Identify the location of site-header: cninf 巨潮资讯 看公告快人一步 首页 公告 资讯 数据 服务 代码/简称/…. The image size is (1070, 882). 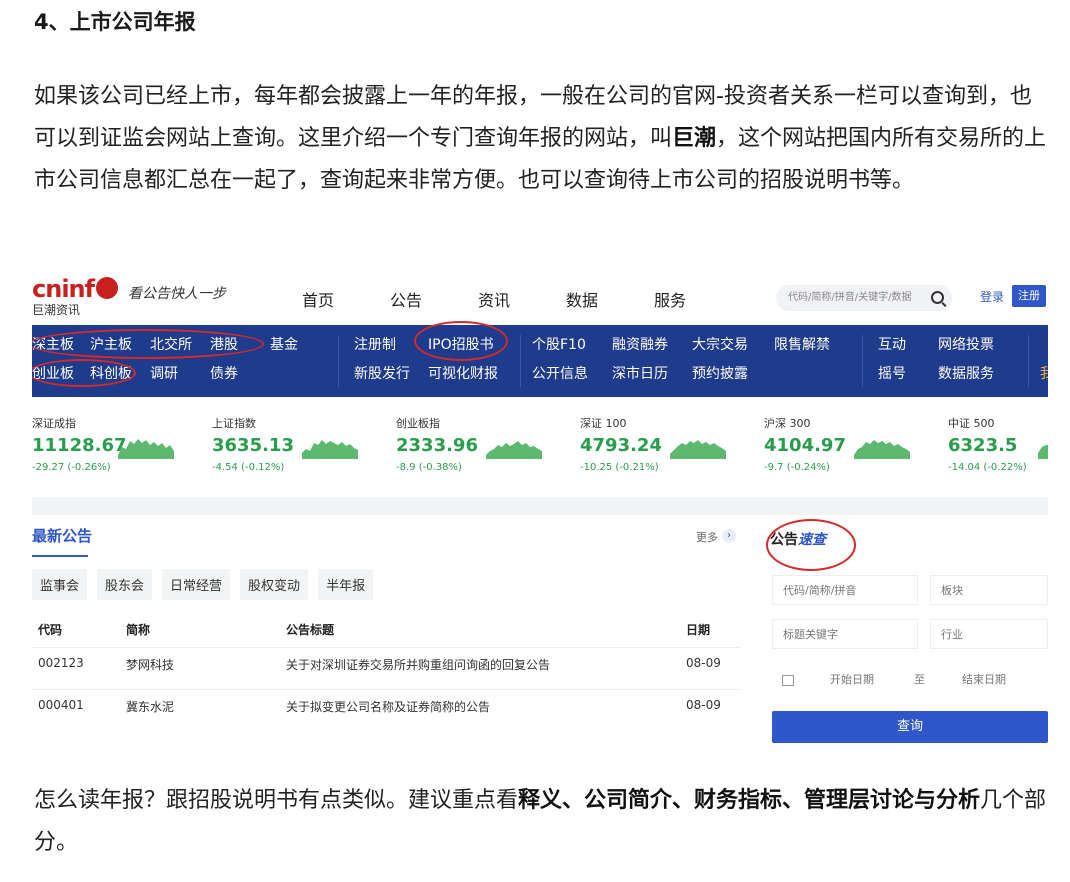
(540, 295).